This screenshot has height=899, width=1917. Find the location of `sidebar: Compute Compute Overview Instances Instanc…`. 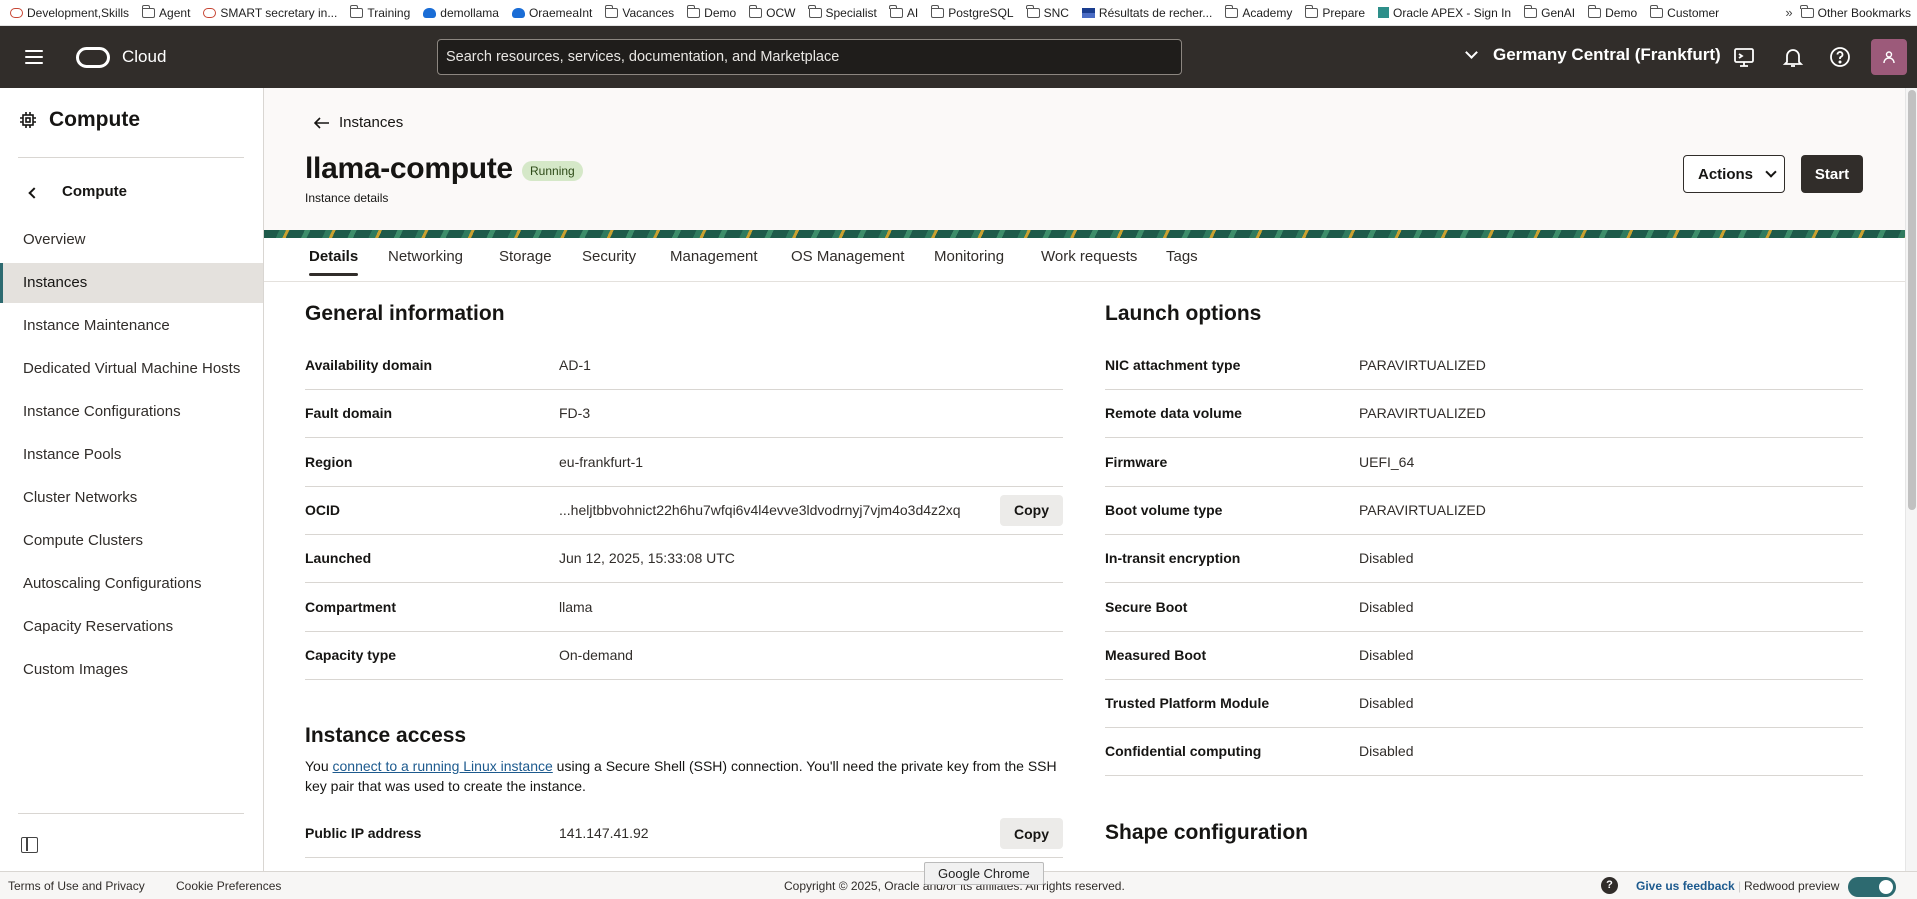

sidebar: Compute Compute Overview Instances Instanc… is located at coordinates (132, 479).